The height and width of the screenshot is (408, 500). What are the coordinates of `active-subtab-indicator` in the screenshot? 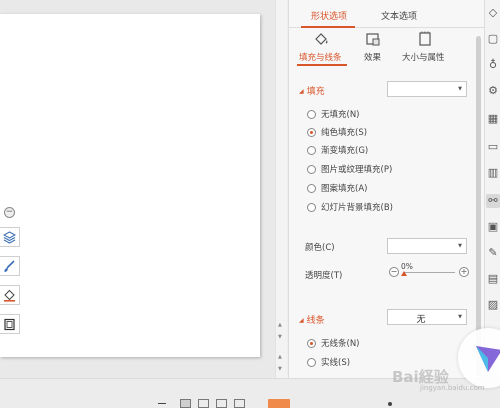 It's located at (322, 65).